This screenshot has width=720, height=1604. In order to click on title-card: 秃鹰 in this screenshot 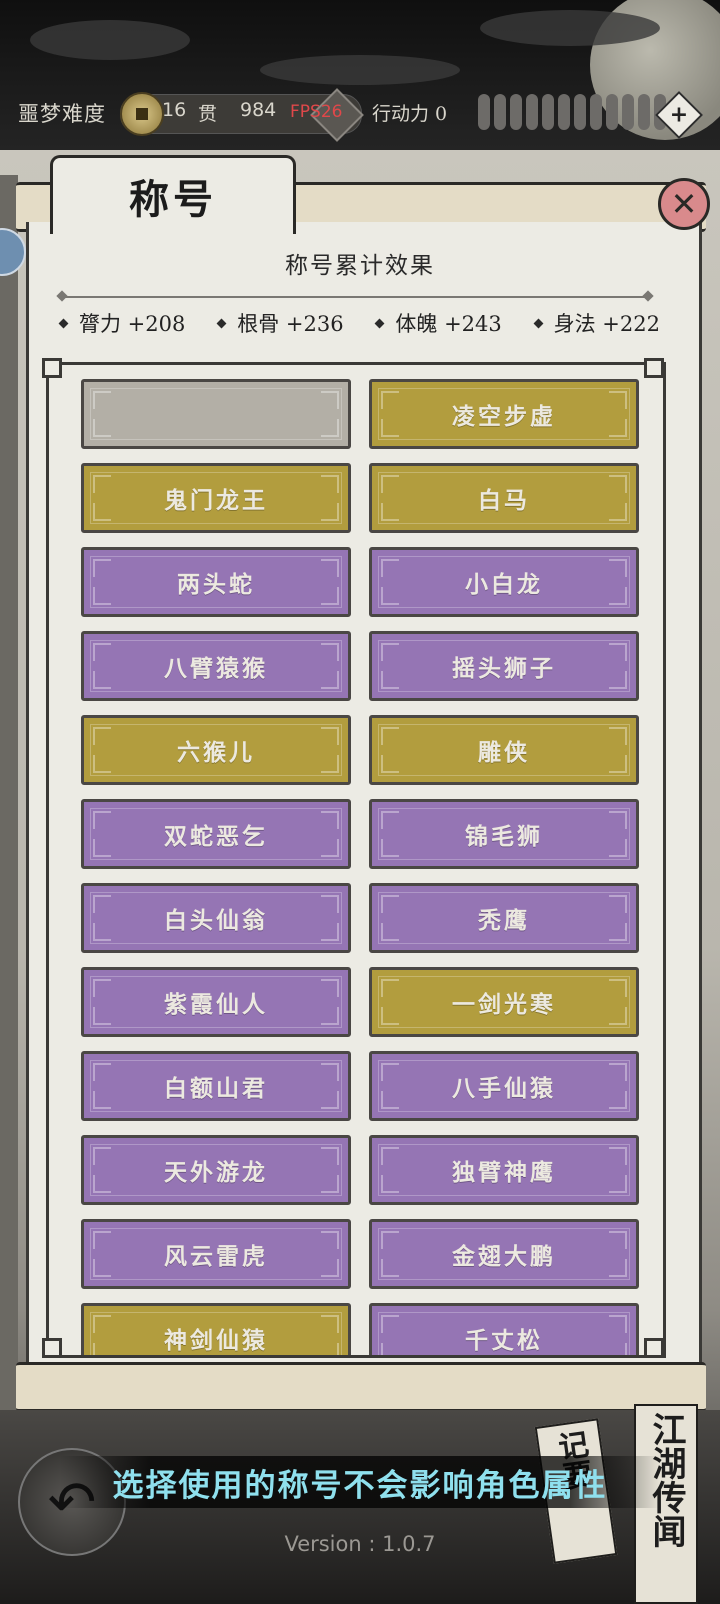, I will do `click(504, 918)`.